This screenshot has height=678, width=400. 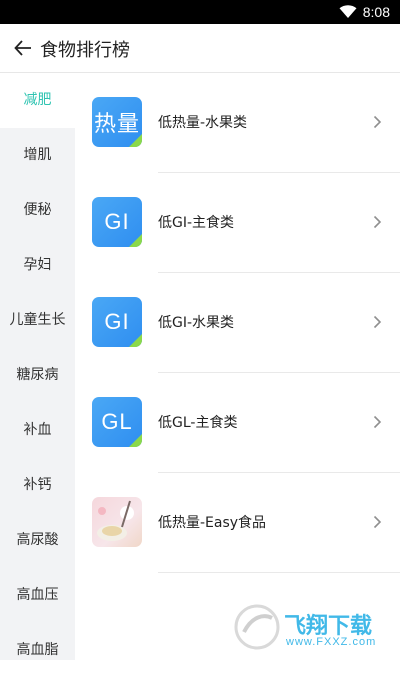 What do you see at coordinates (313, 628) in the screenshot?
I see `watermark: 飞翔下载 www.FXXZ.com` at bounding box center [313, 628].